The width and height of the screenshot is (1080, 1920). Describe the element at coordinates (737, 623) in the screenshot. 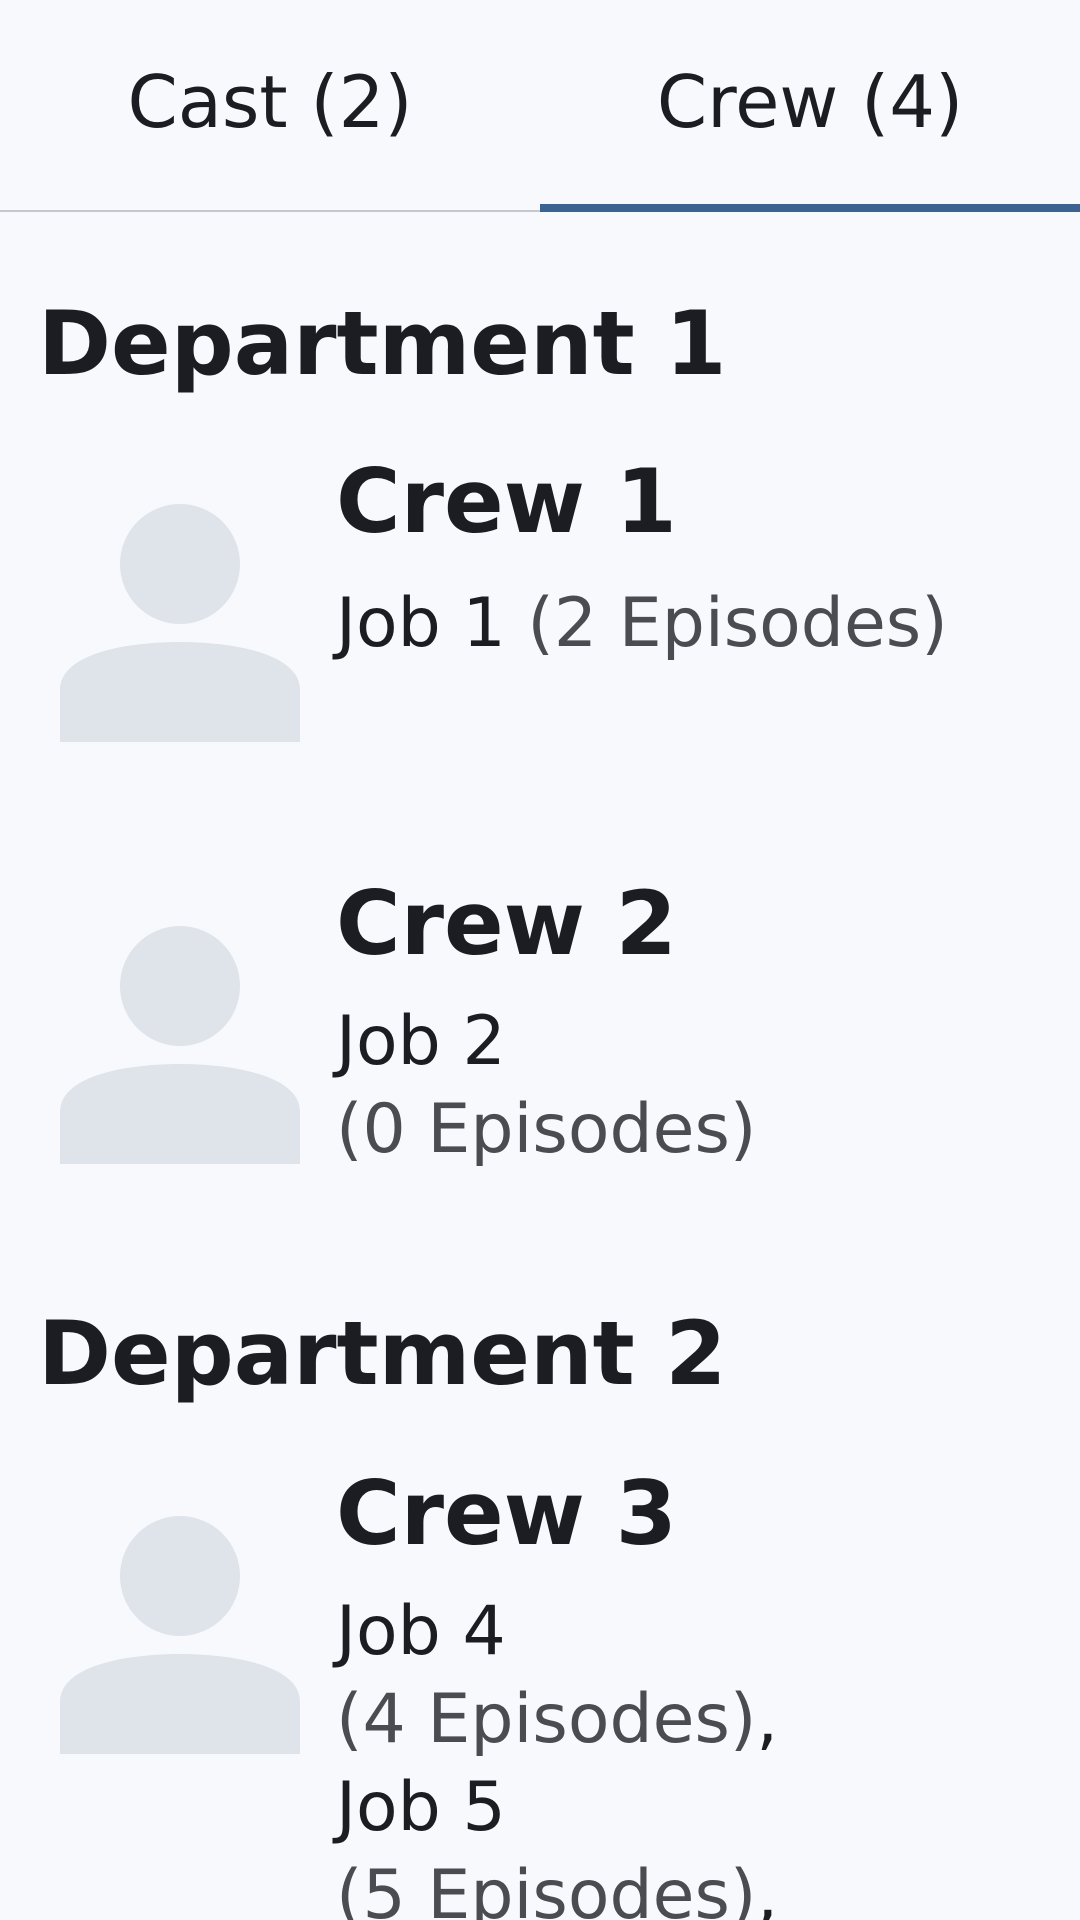

I see `episode-count: (2 Episodes)` at that location.